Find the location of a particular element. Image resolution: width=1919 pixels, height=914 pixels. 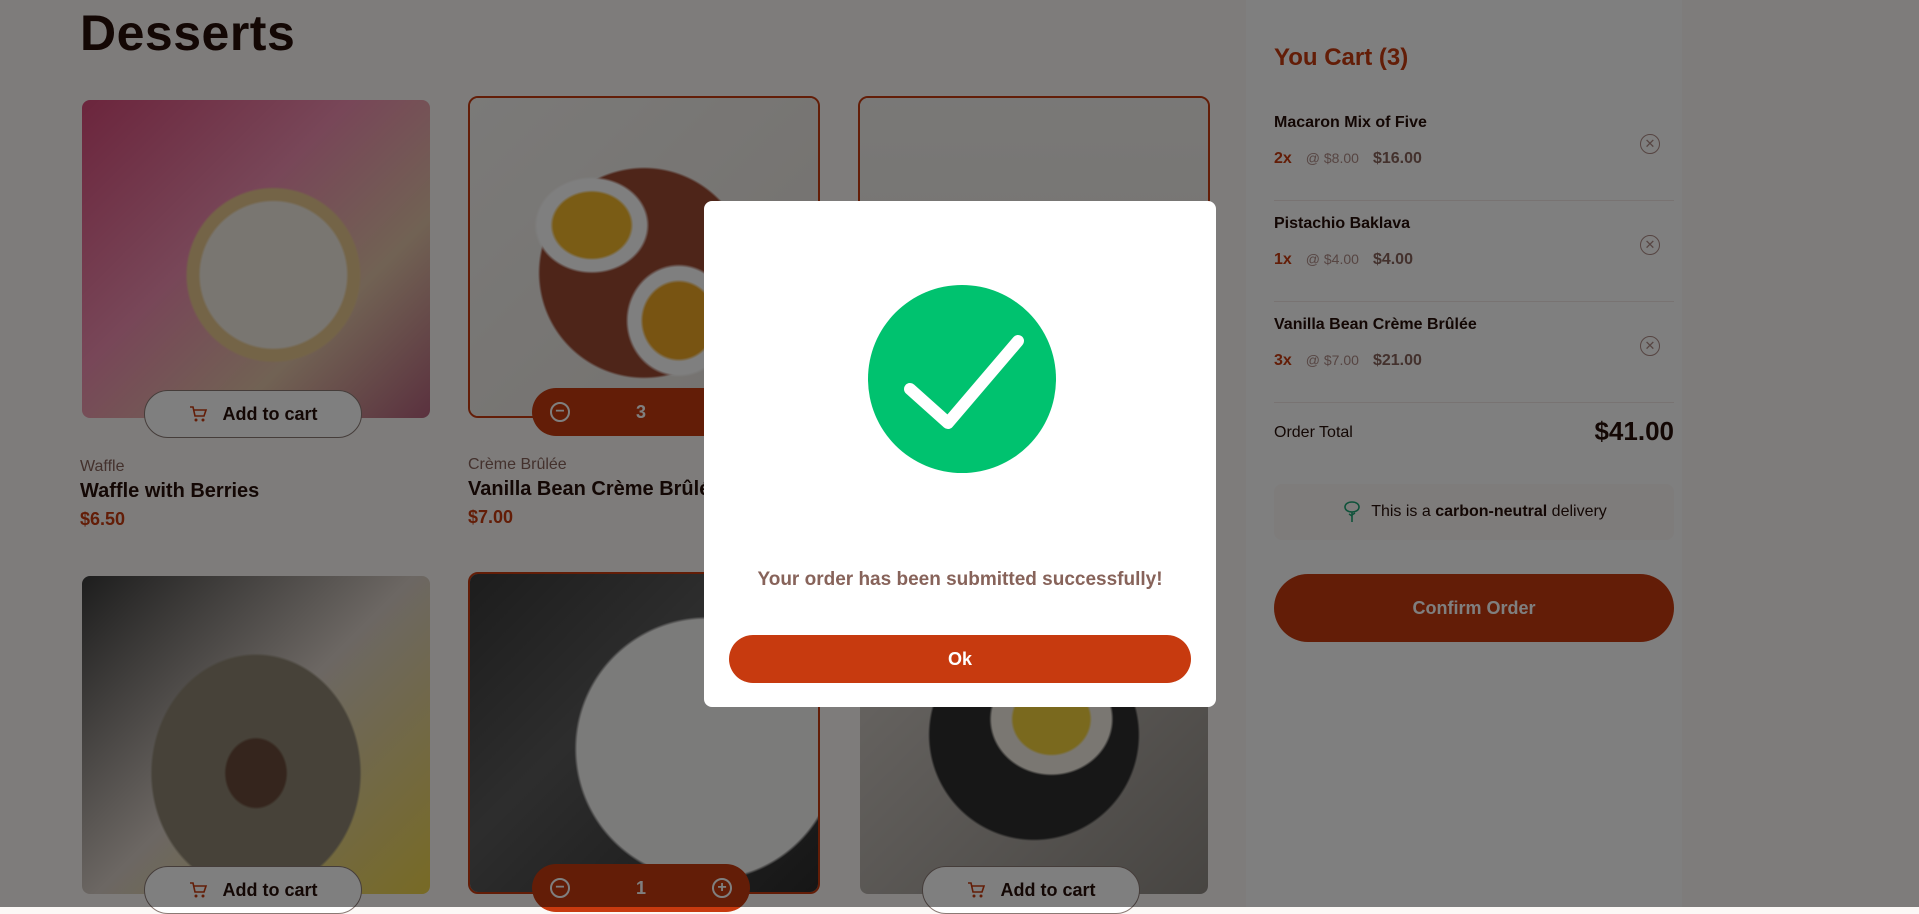

ok-button: Ok is located at coordinates (960, 659).